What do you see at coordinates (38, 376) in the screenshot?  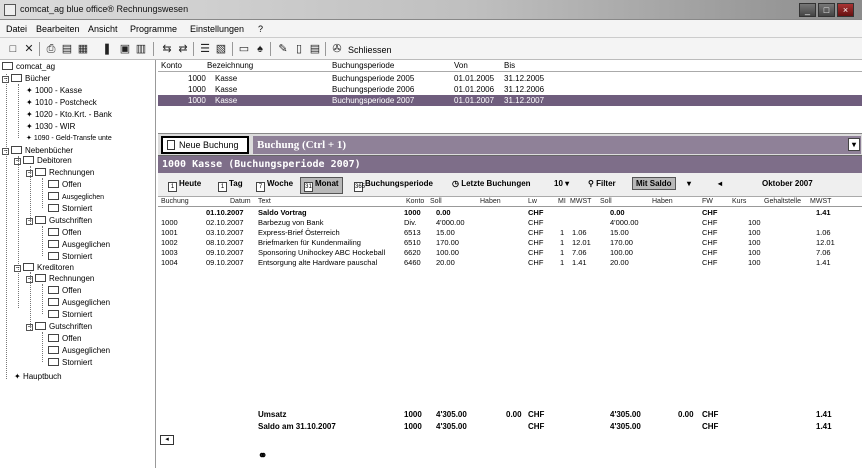 I see `tree-hauptbuch: ✦ Hauptbuch` at bounding box center [38, 376].